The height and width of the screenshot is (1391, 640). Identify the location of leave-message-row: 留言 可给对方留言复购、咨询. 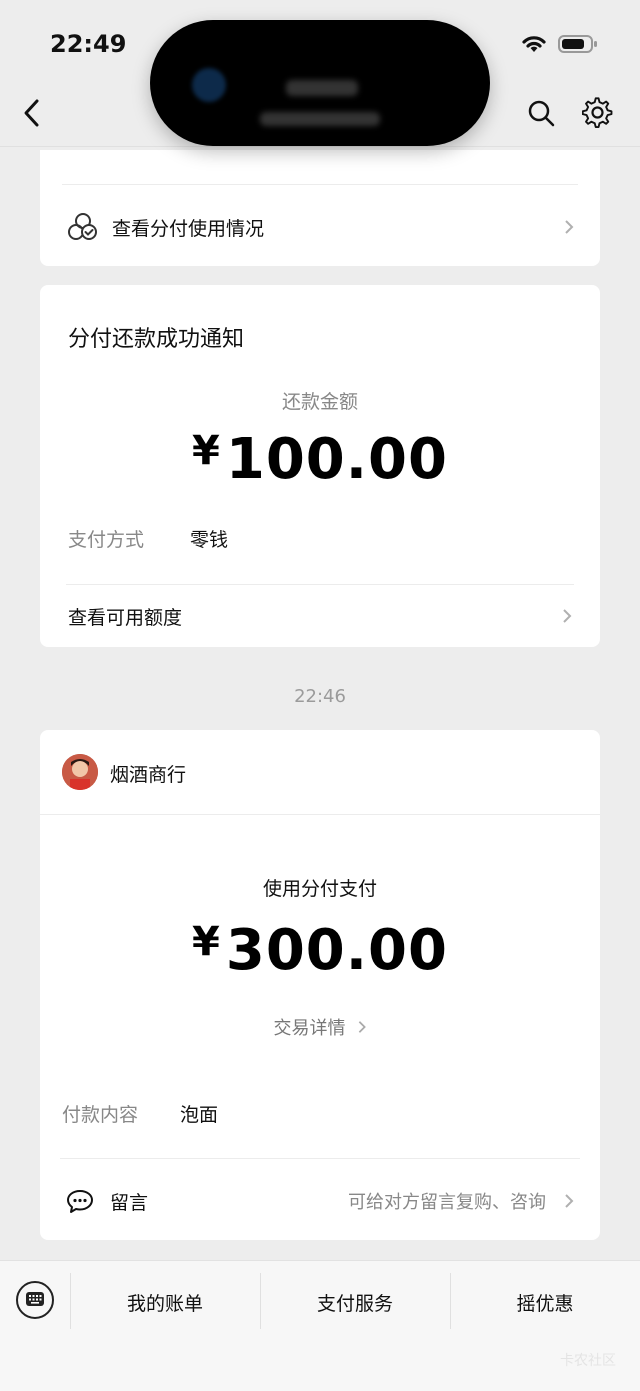
(320, 1201).